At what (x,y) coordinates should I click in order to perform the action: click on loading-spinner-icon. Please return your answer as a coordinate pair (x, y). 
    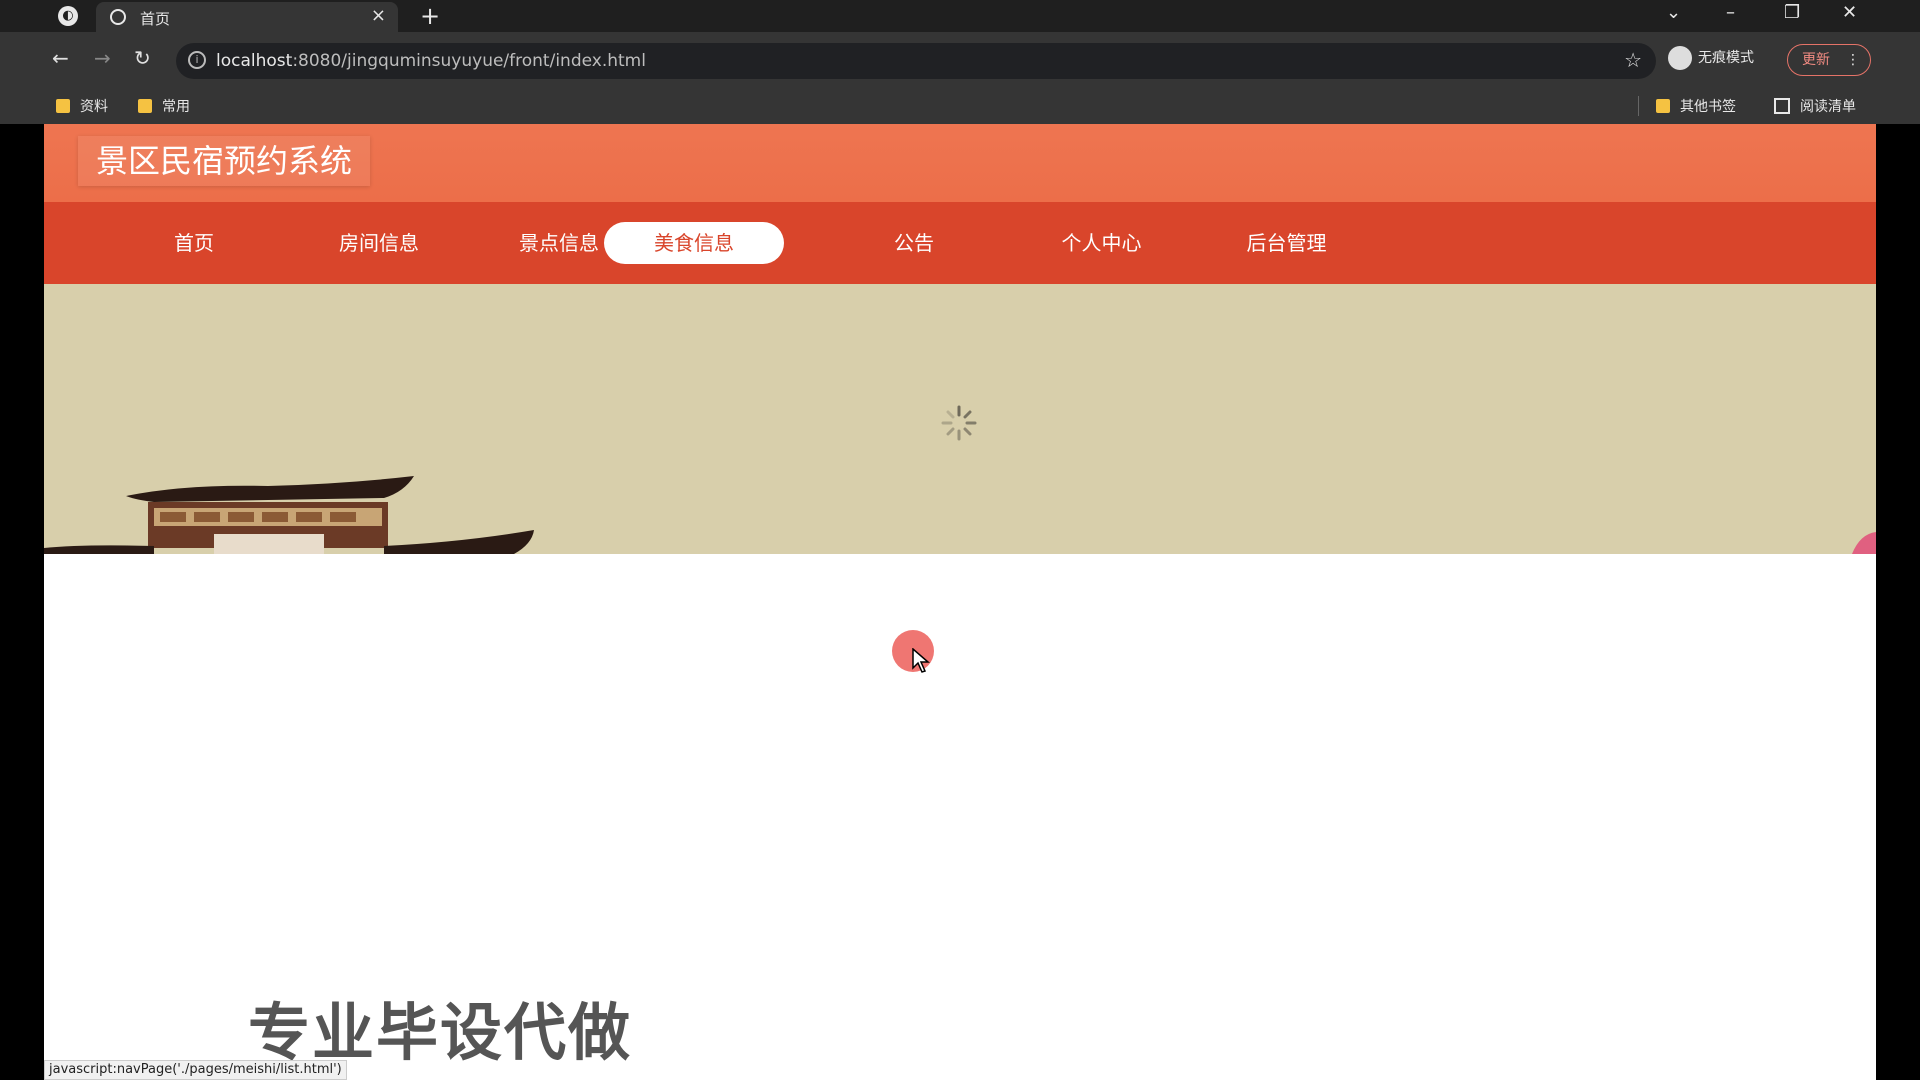
    Looking at the image, I should click on (959, 423).